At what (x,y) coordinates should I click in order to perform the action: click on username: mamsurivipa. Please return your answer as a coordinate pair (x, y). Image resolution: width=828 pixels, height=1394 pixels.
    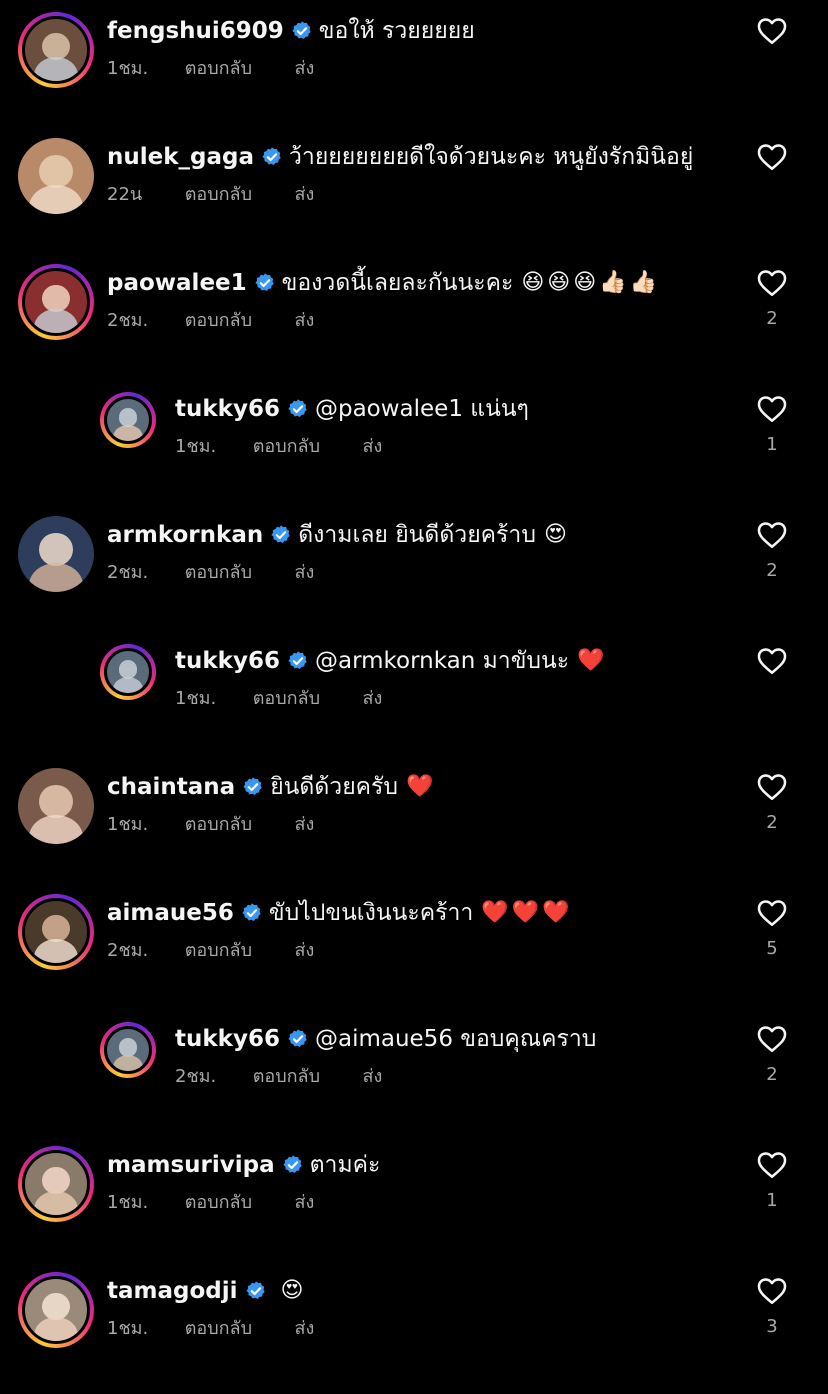
    Looking at the image, I should click on (191, 1165).